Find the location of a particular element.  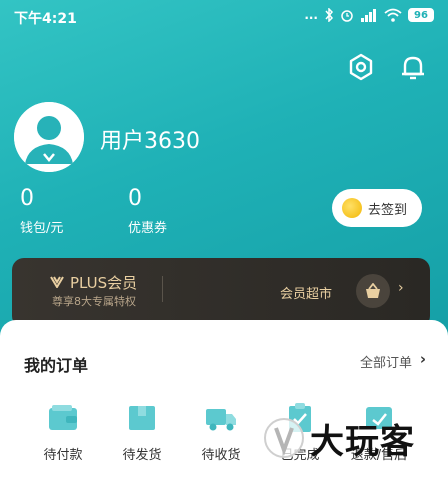

plus-title: PLUS会员 is located at coordinates (93, 282).